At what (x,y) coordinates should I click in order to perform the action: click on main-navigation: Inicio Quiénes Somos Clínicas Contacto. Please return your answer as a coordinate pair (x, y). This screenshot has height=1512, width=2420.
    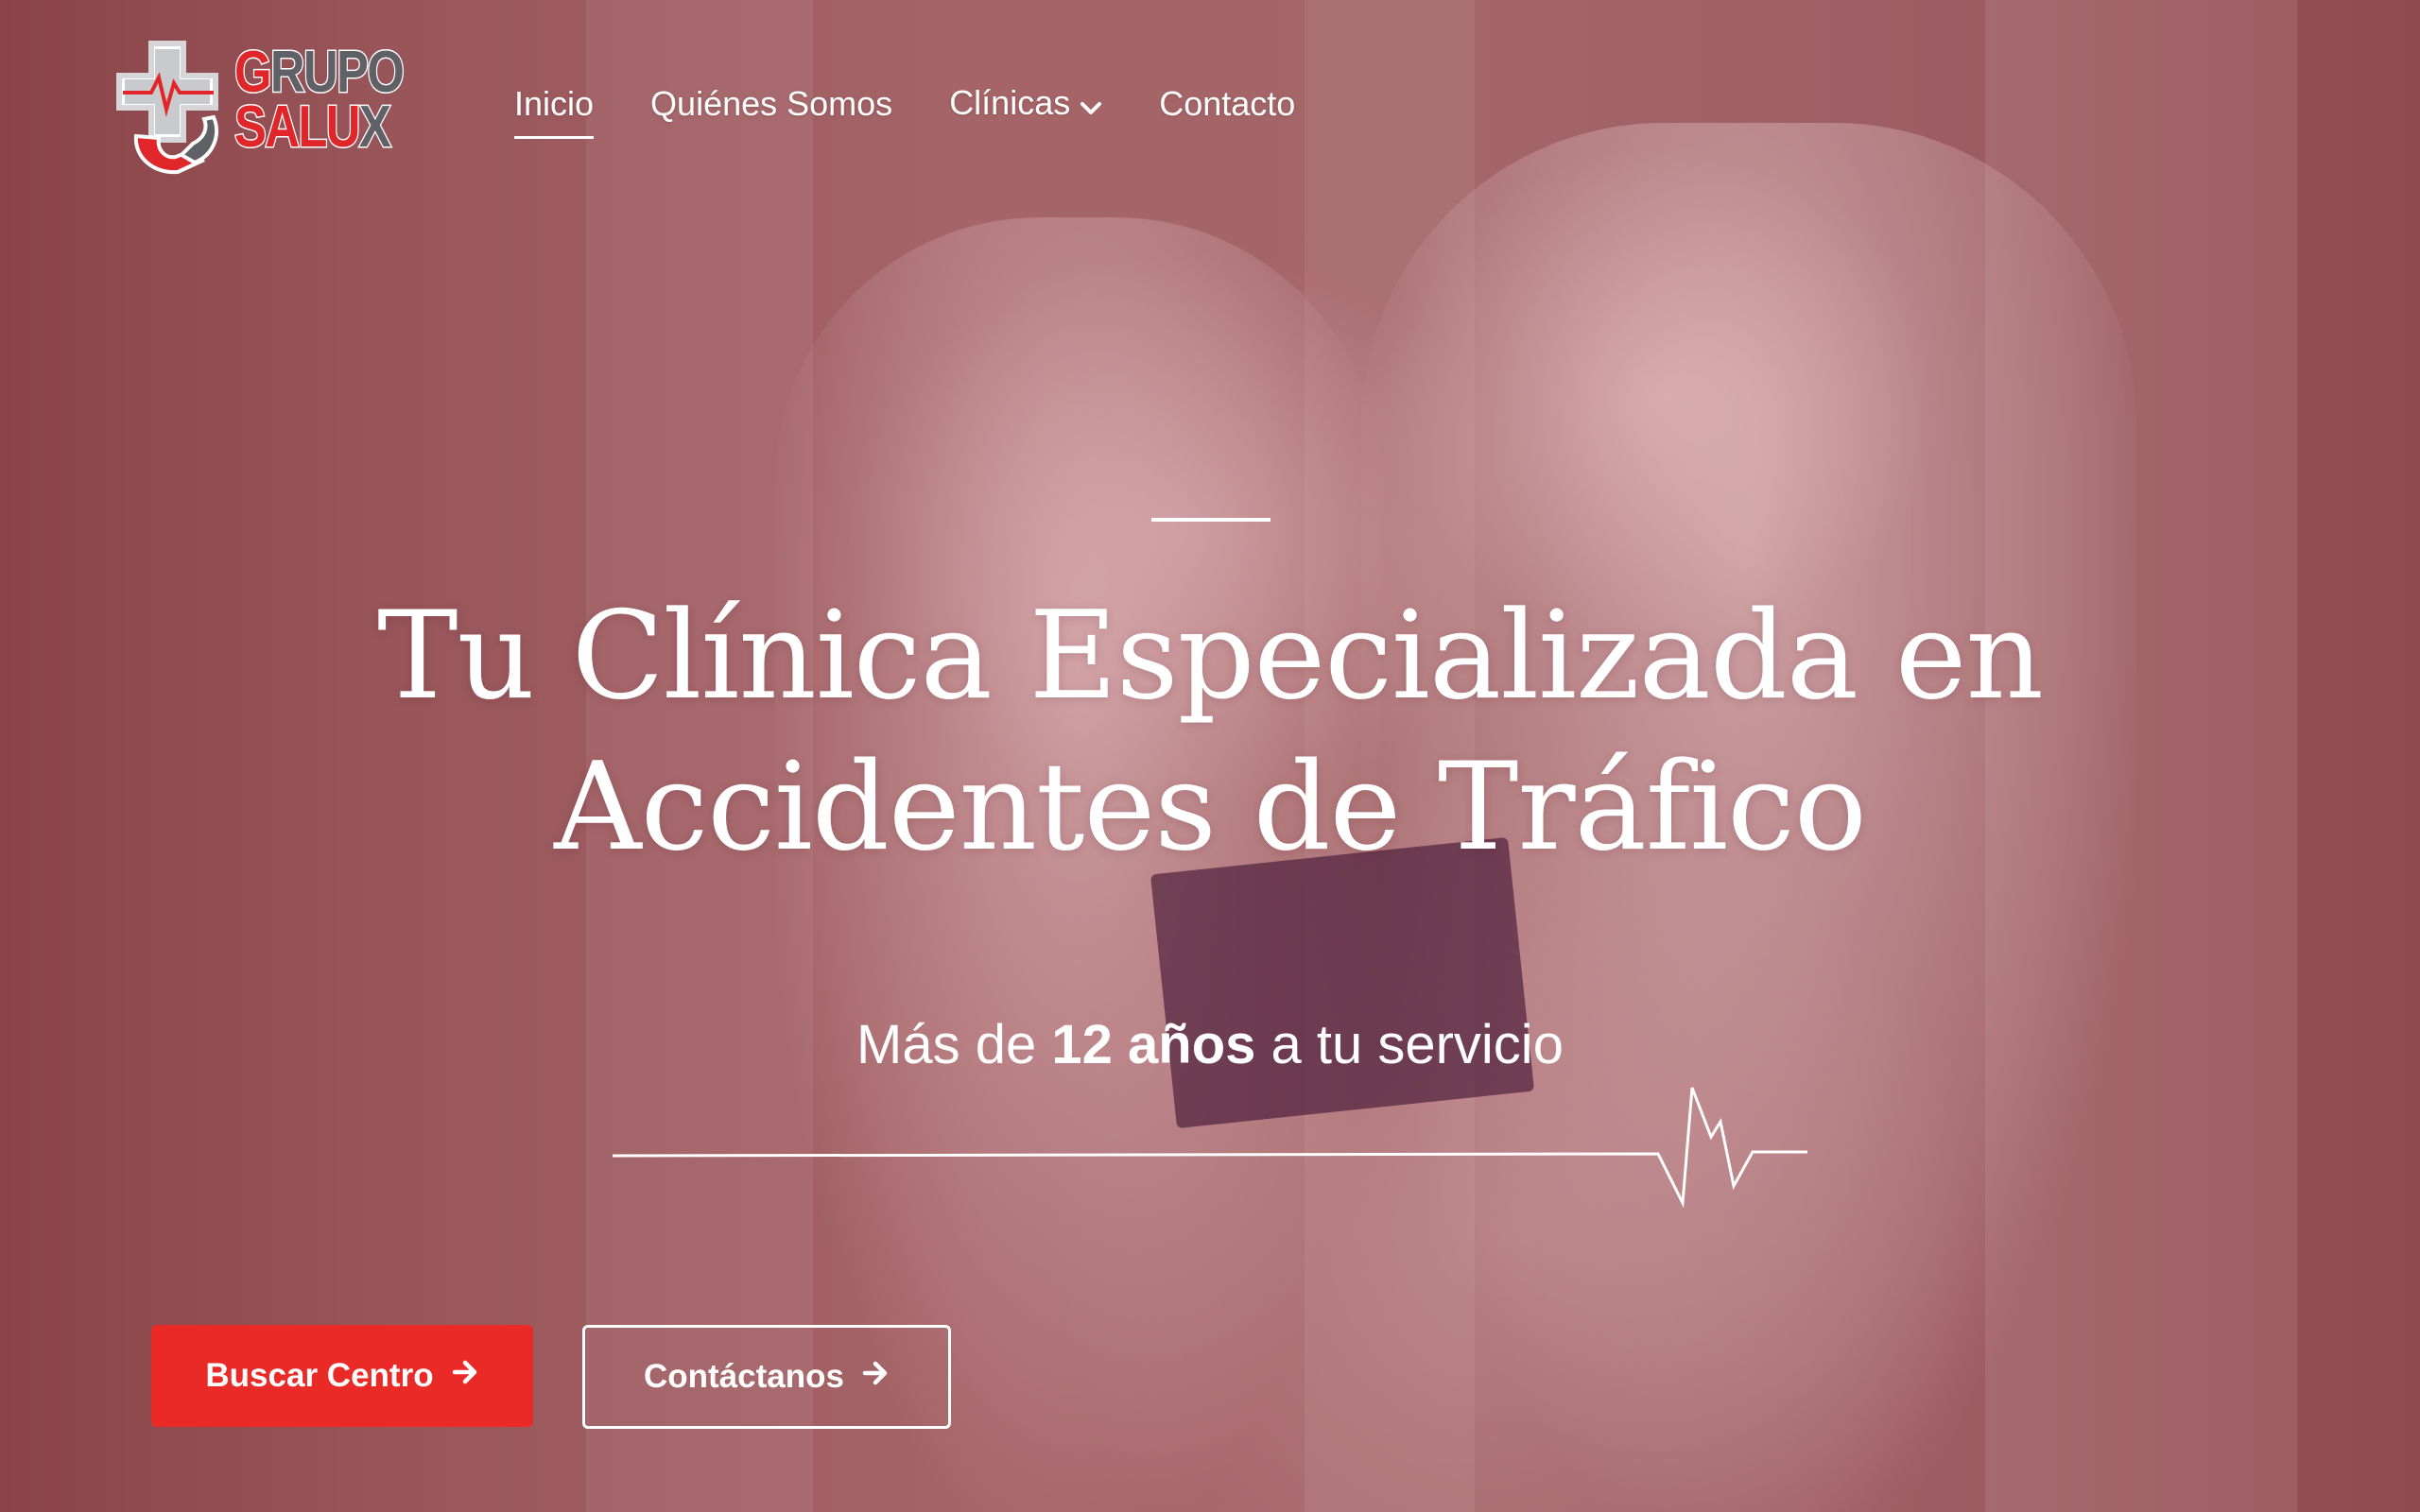
    Looking at the image, I should click on (933, 111).